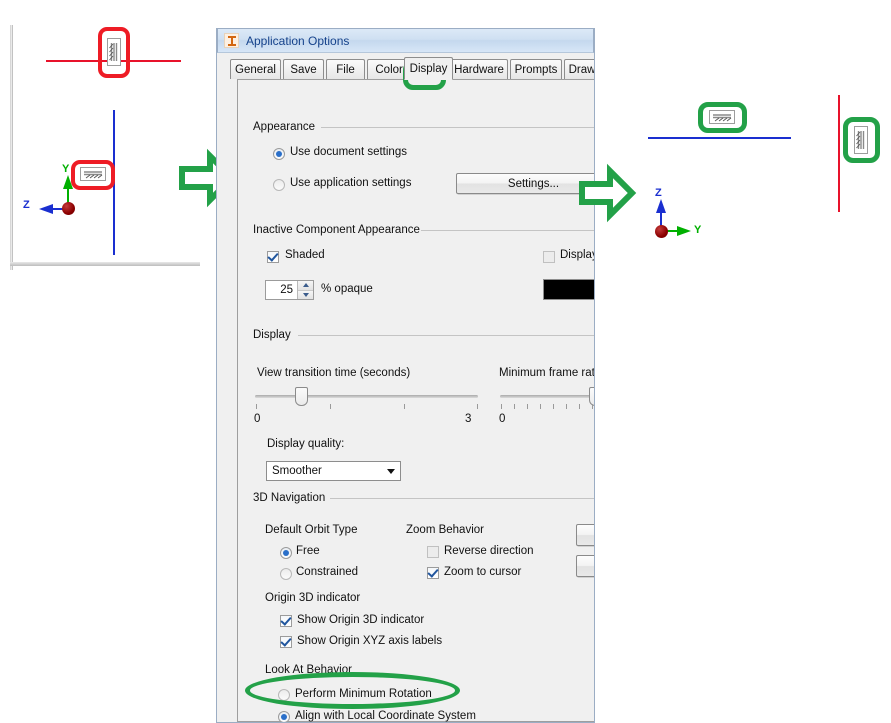 This screenshot has width=891, height=723. Describe the element at coordinates (428, 68) in the screenshot. I see `tab-display: Display` at that location.